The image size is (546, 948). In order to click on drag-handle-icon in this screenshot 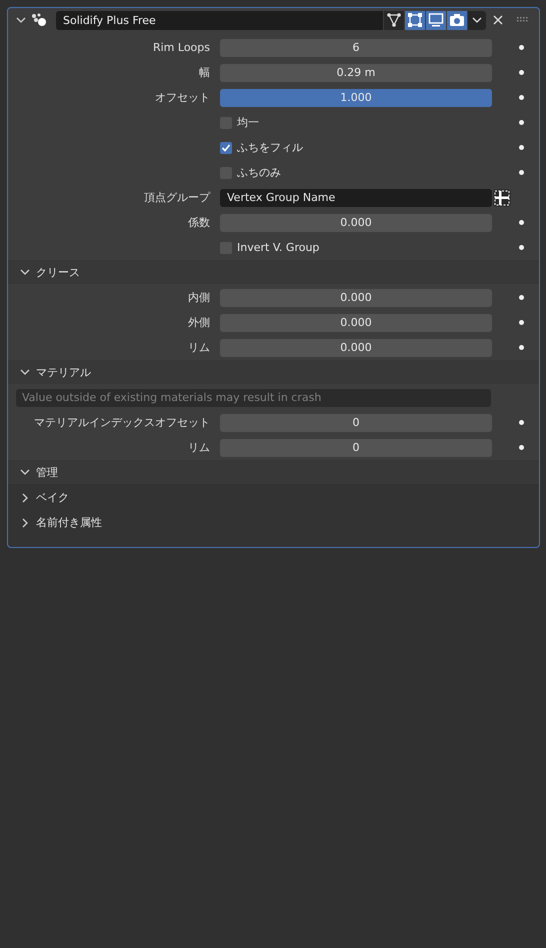, I will do `click(523, 20)`.